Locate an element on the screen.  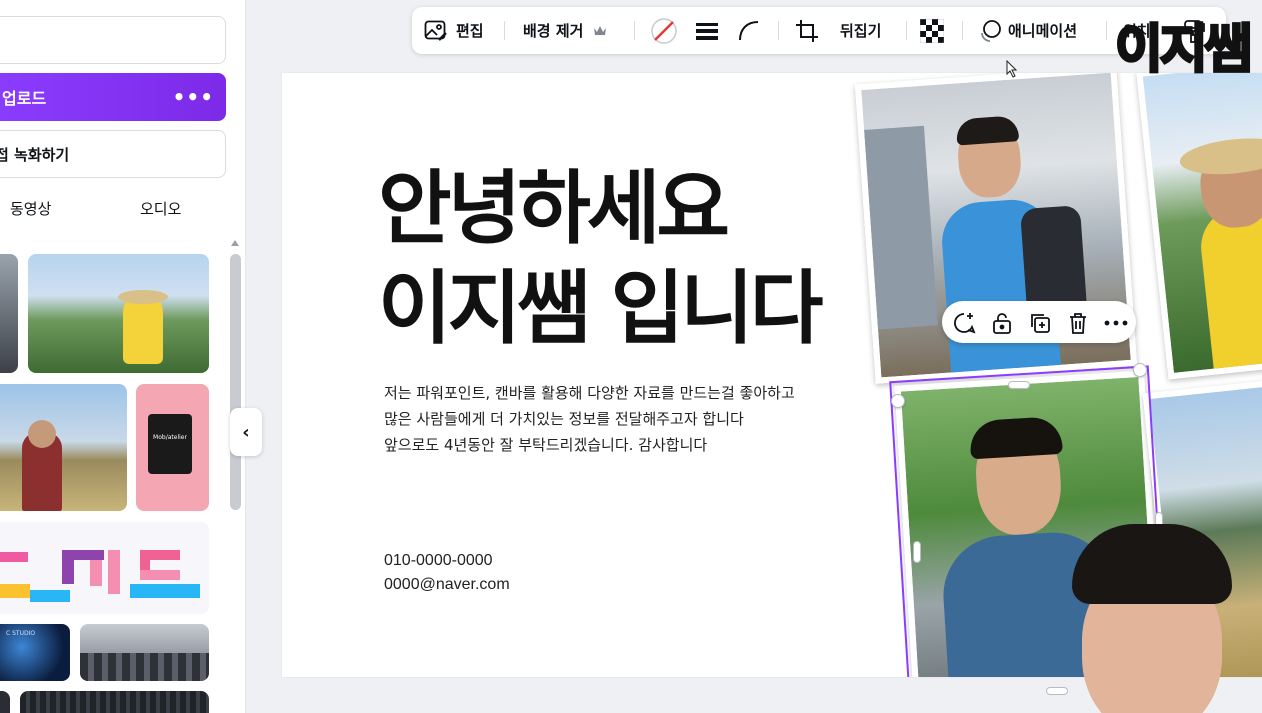
bag-print: Mob/atelier is located at coordinates (170, 437).